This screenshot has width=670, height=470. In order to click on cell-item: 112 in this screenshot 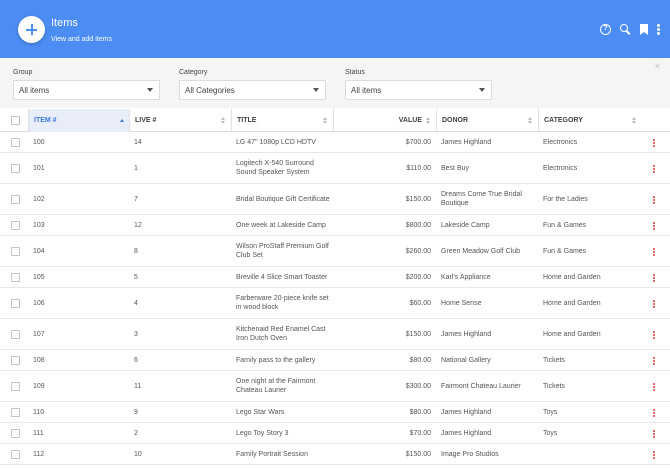, I will do `click(39, 454)`.